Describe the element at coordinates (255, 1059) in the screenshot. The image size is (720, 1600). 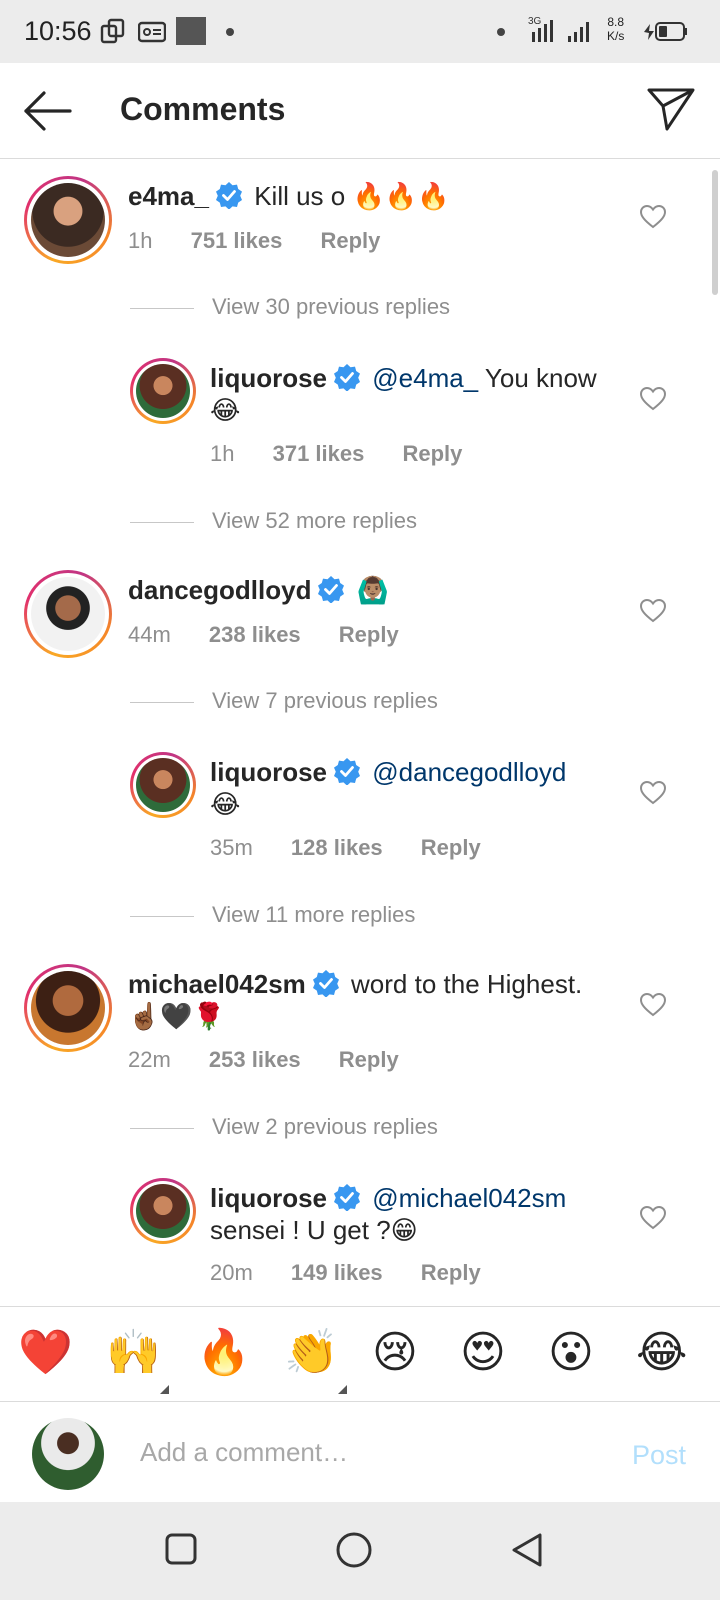
I see `comment-likes: 253 likes` at that location.